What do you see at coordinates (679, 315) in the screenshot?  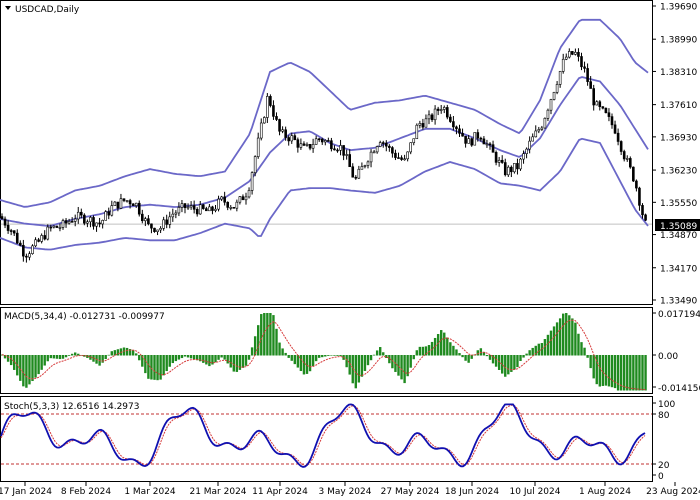 I see `macd-tick-top: 0.017194` at bounding box center [679, 315].